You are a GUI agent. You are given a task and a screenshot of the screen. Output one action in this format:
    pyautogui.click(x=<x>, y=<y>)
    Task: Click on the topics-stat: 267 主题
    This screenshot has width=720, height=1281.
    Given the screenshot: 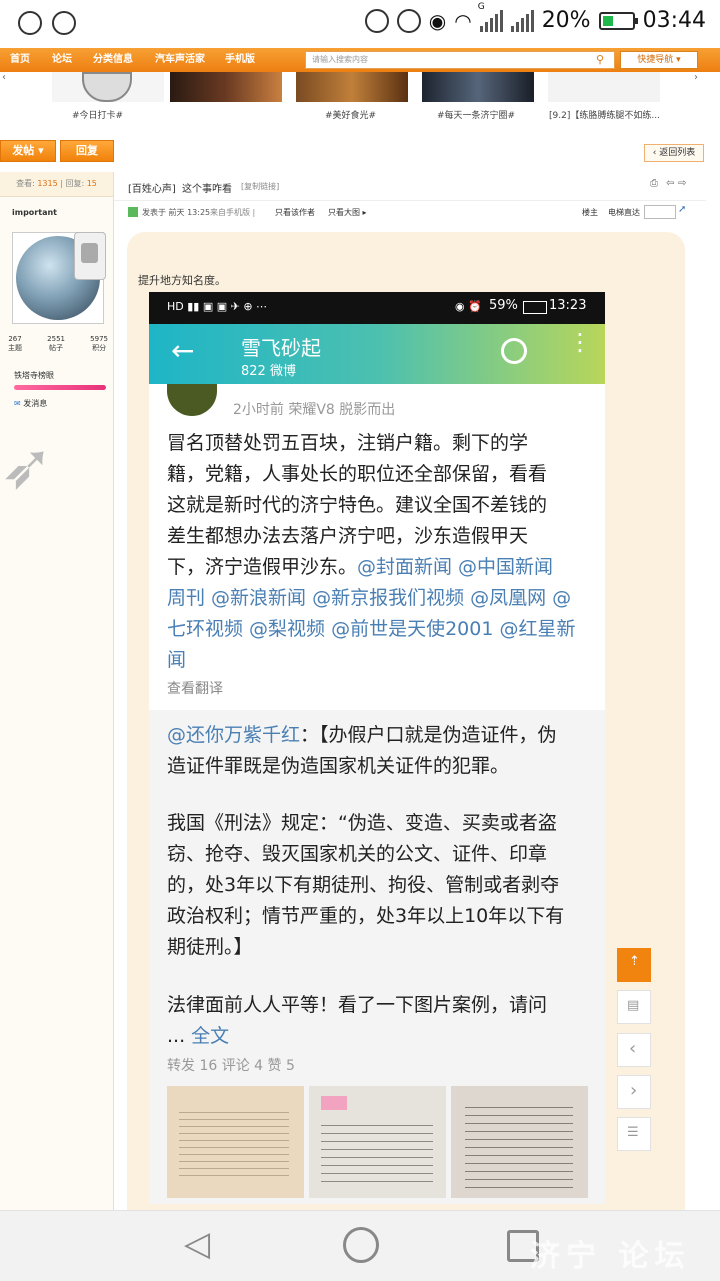 What is the action you would take?
    pyautogui.click(x=15, y=344)
    